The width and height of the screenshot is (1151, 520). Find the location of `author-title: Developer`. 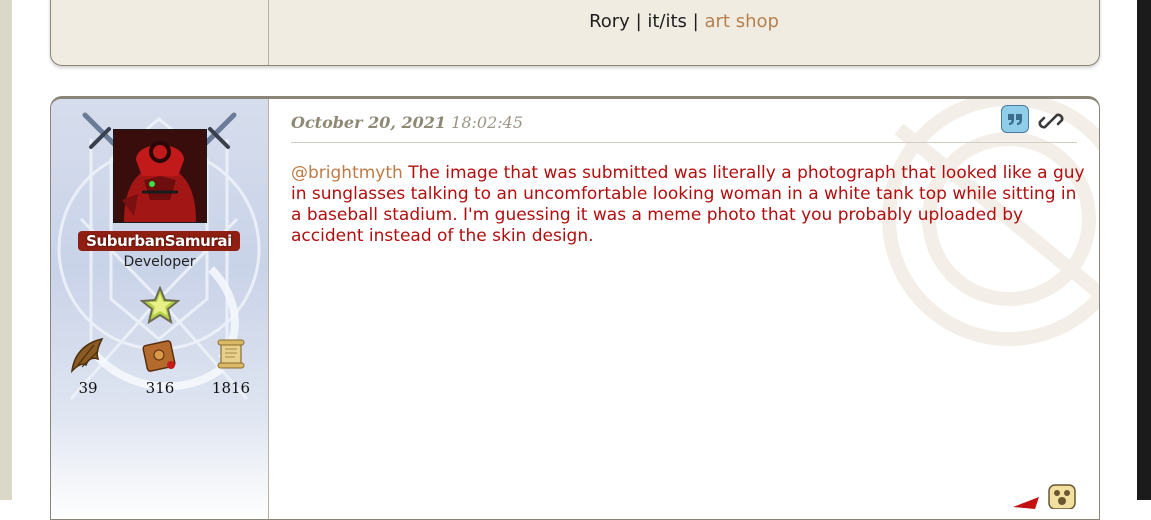

author-title: Developer is located at coordinates (159, 262).